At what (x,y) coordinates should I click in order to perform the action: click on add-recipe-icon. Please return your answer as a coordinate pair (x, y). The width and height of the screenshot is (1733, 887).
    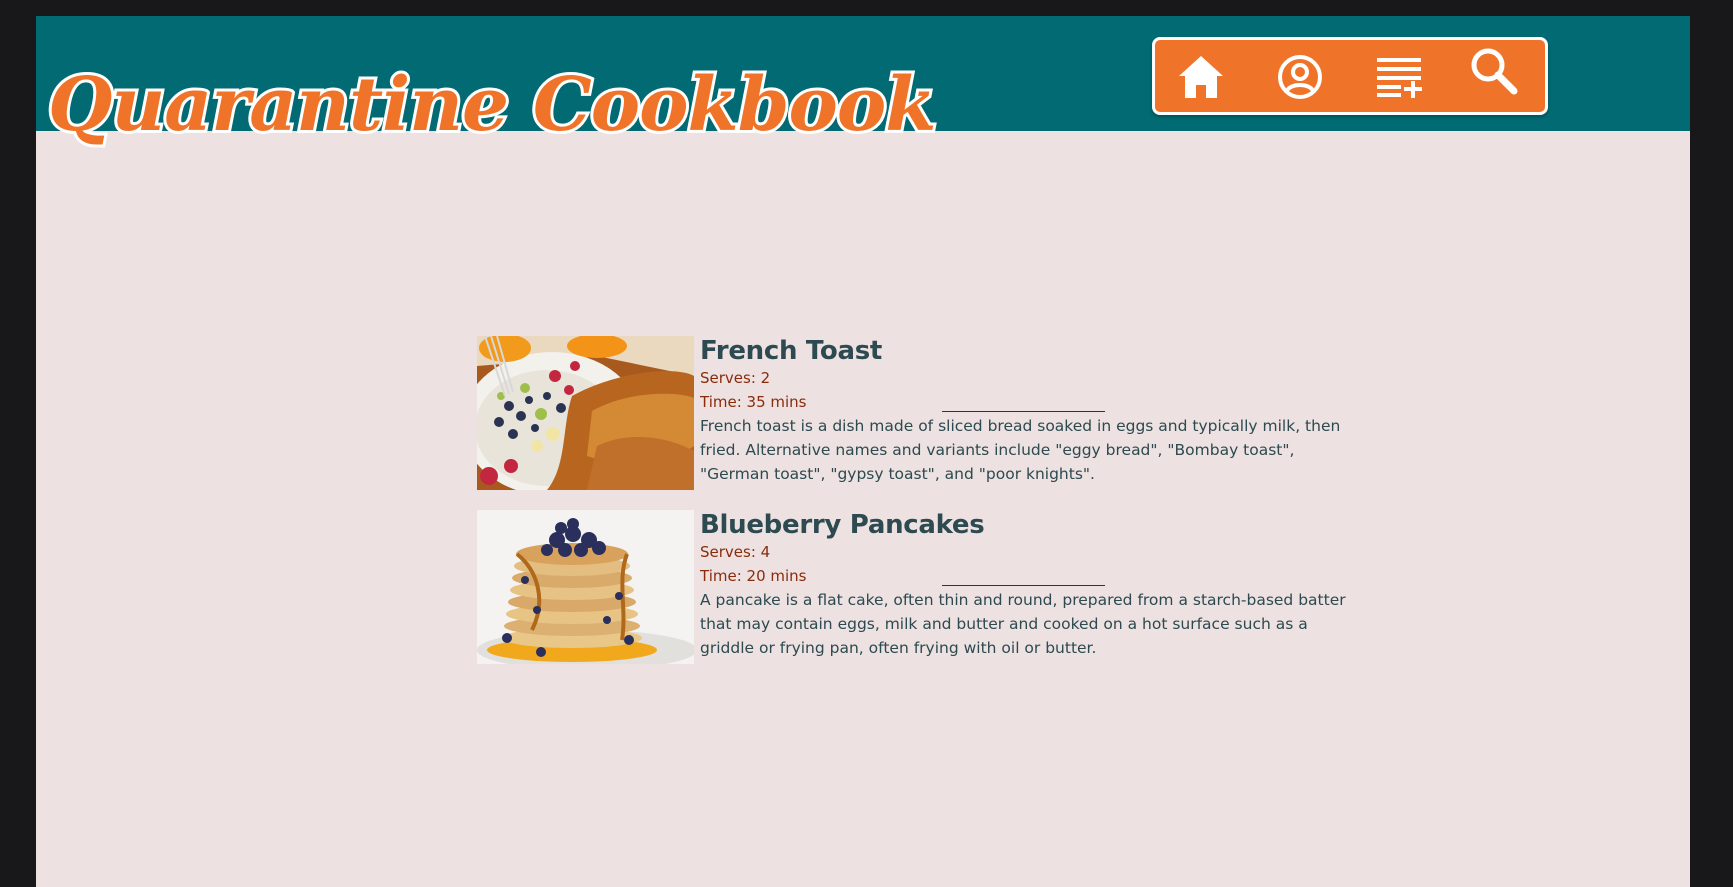
    Looking at the image, I should click on (1399, 78).